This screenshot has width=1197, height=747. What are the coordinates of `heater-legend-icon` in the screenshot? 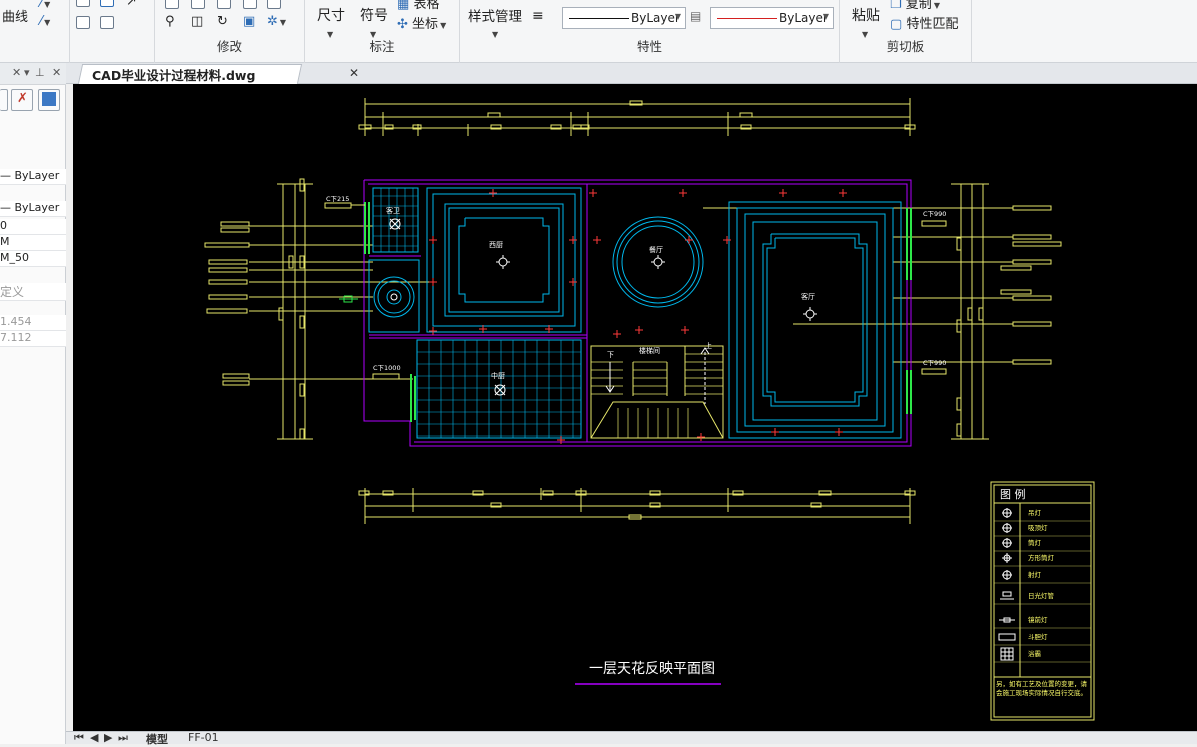 It's located at (1007, 654).